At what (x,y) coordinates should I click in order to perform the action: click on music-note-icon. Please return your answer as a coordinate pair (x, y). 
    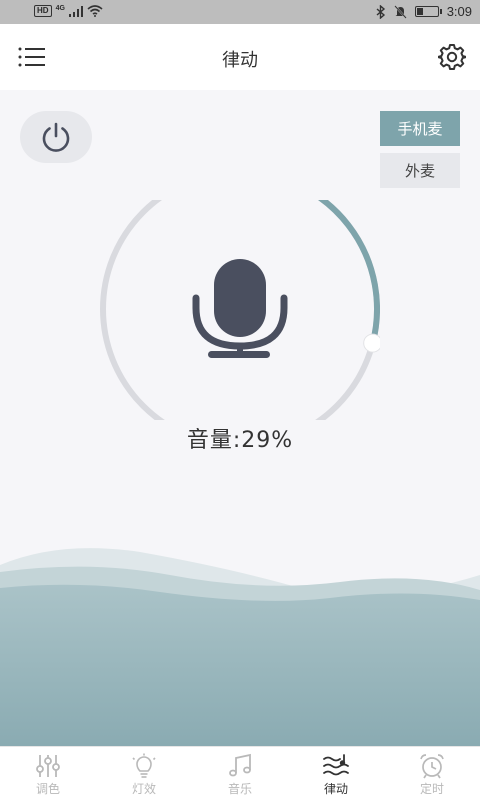
    Looking at the image, I should click on (240, 765).